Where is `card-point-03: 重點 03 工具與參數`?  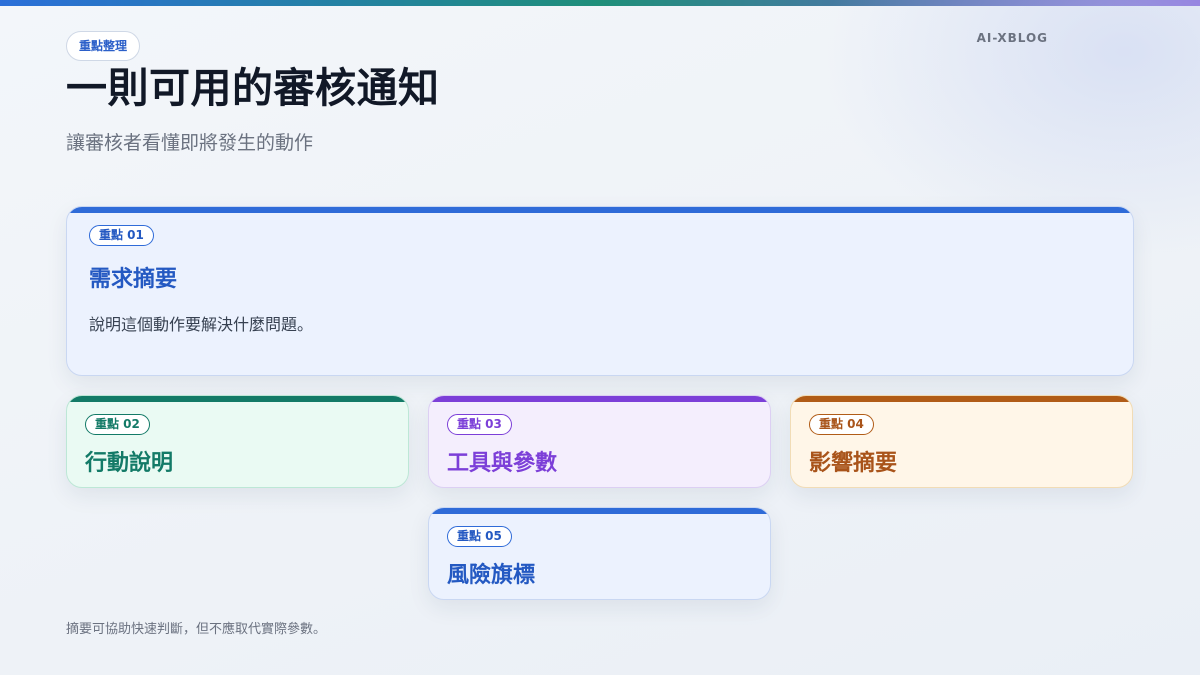 card-point-03: 重點 03 工具與參數 is located at coordinates (599, 441).